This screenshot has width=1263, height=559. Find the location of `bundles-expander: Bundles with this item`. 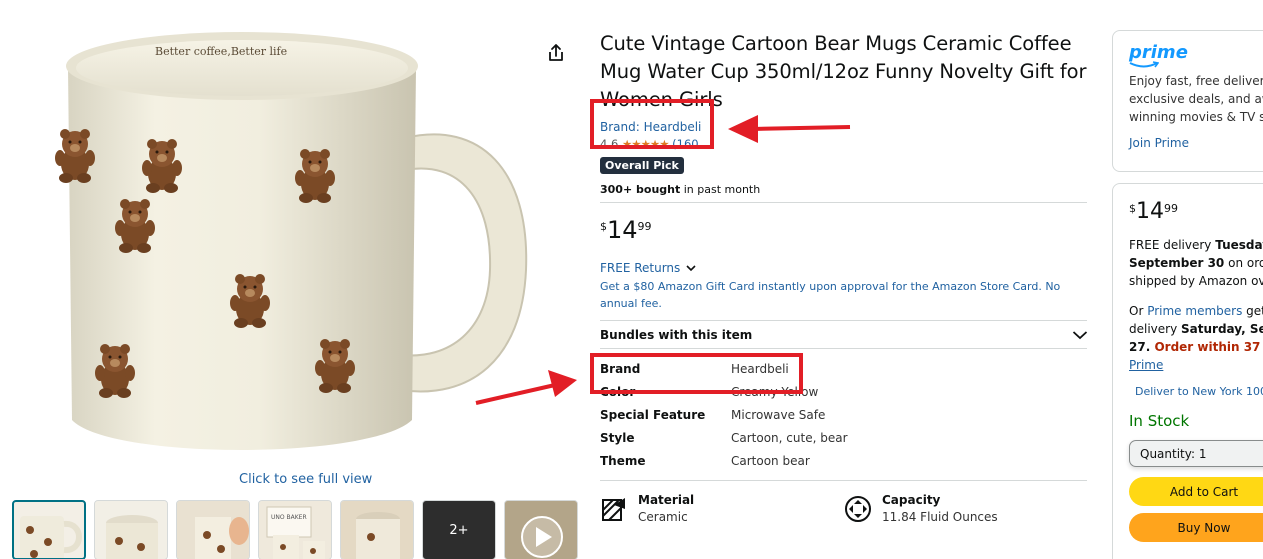

bundles-expander: Bundles with this item is located at coordinates (844, 334).